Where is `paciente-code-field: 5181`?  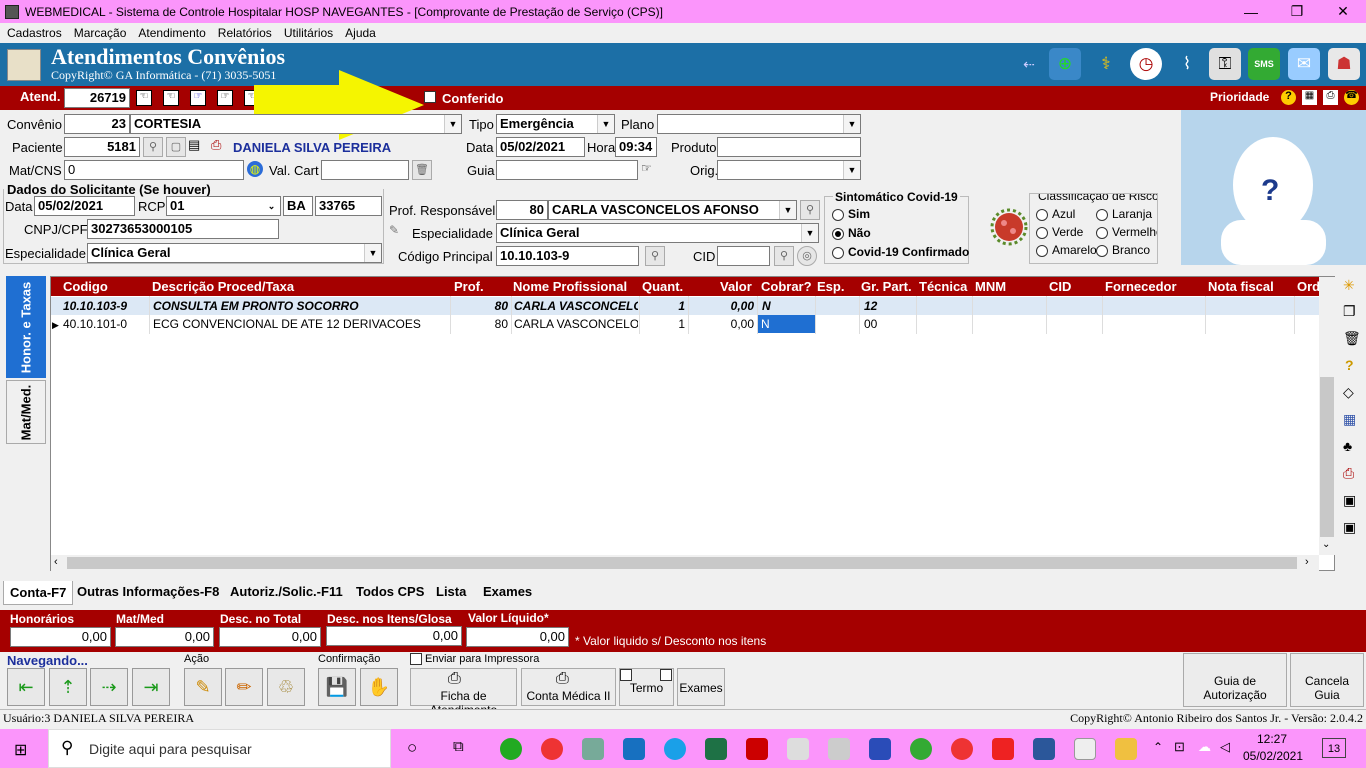
paciente-code-field: 5181 is located at coordinates (102, 147).